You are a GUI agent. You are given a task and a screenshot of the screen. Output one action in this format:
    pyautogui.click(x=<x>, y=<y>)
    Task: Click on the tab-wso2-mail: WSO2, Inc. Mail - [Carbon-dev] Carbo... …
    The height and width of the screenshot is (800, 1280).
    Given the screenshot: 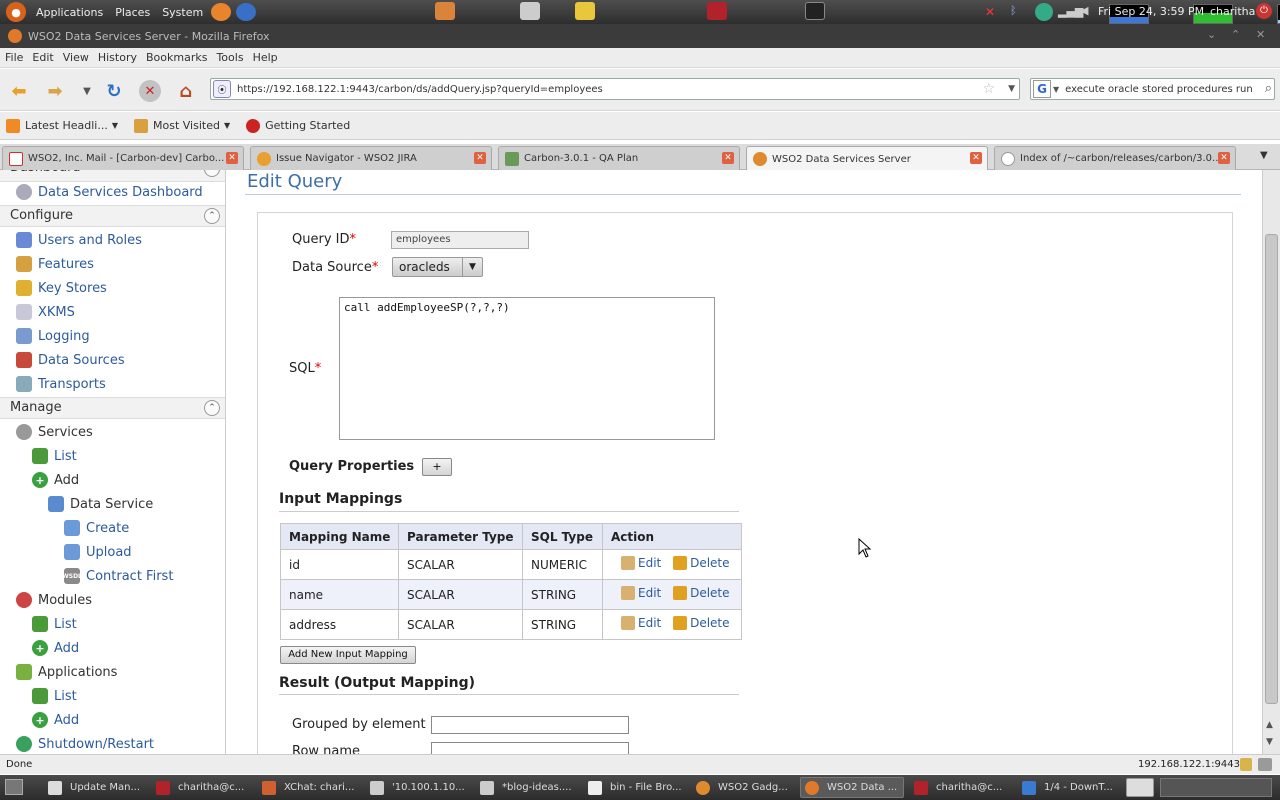 What is the action you would take?
    pyautogui.click(x=123, y=158)
    